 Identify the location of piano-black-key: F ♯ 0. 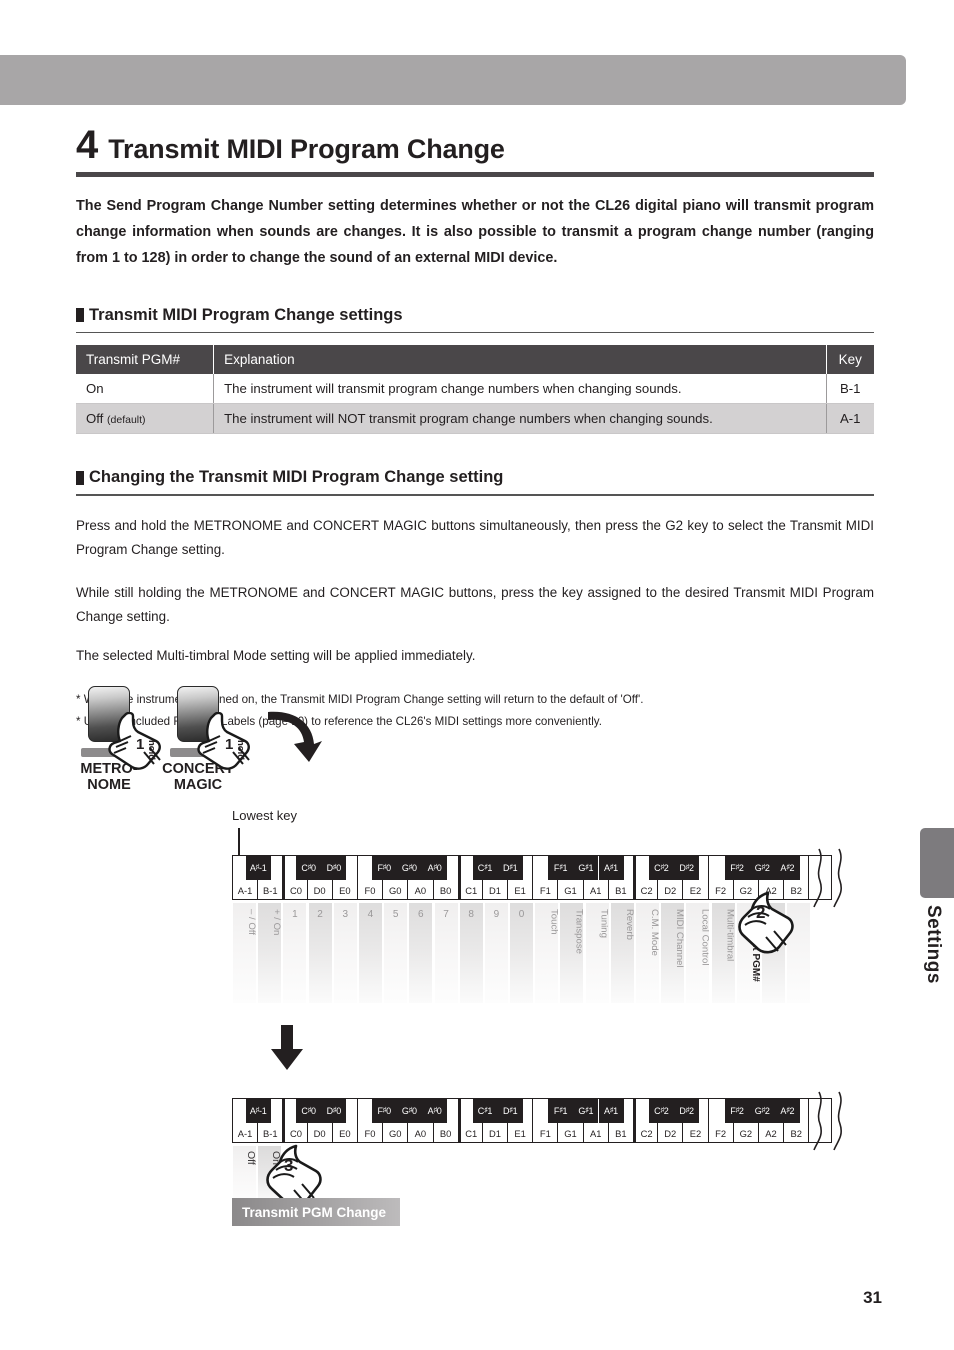
(384, 1110).